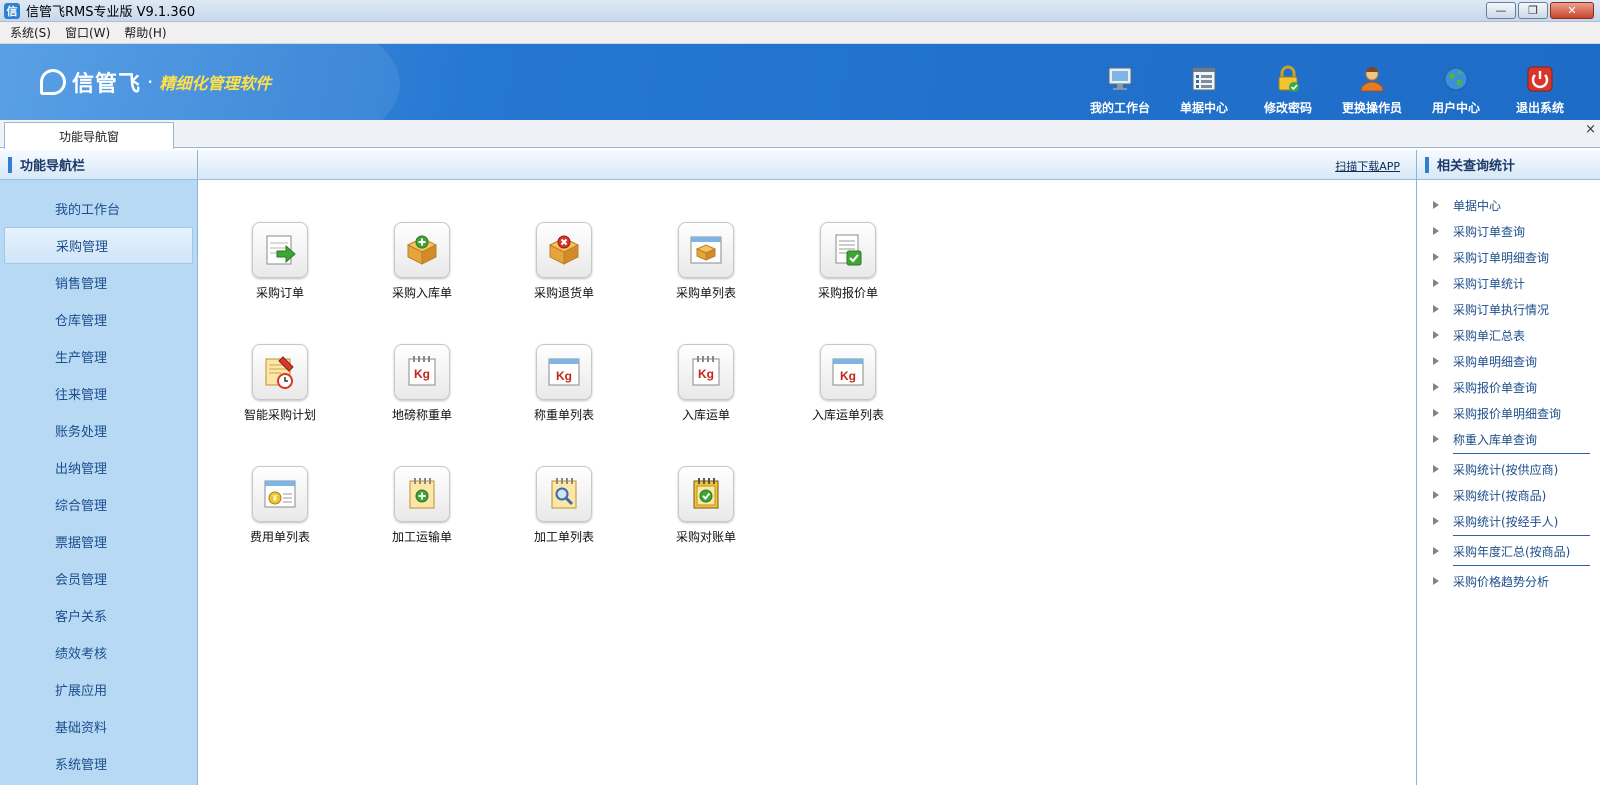 This screenshot has width=1600, height=785. I want to click on query-link-label: 采购订单查询, so click(1489, 231).